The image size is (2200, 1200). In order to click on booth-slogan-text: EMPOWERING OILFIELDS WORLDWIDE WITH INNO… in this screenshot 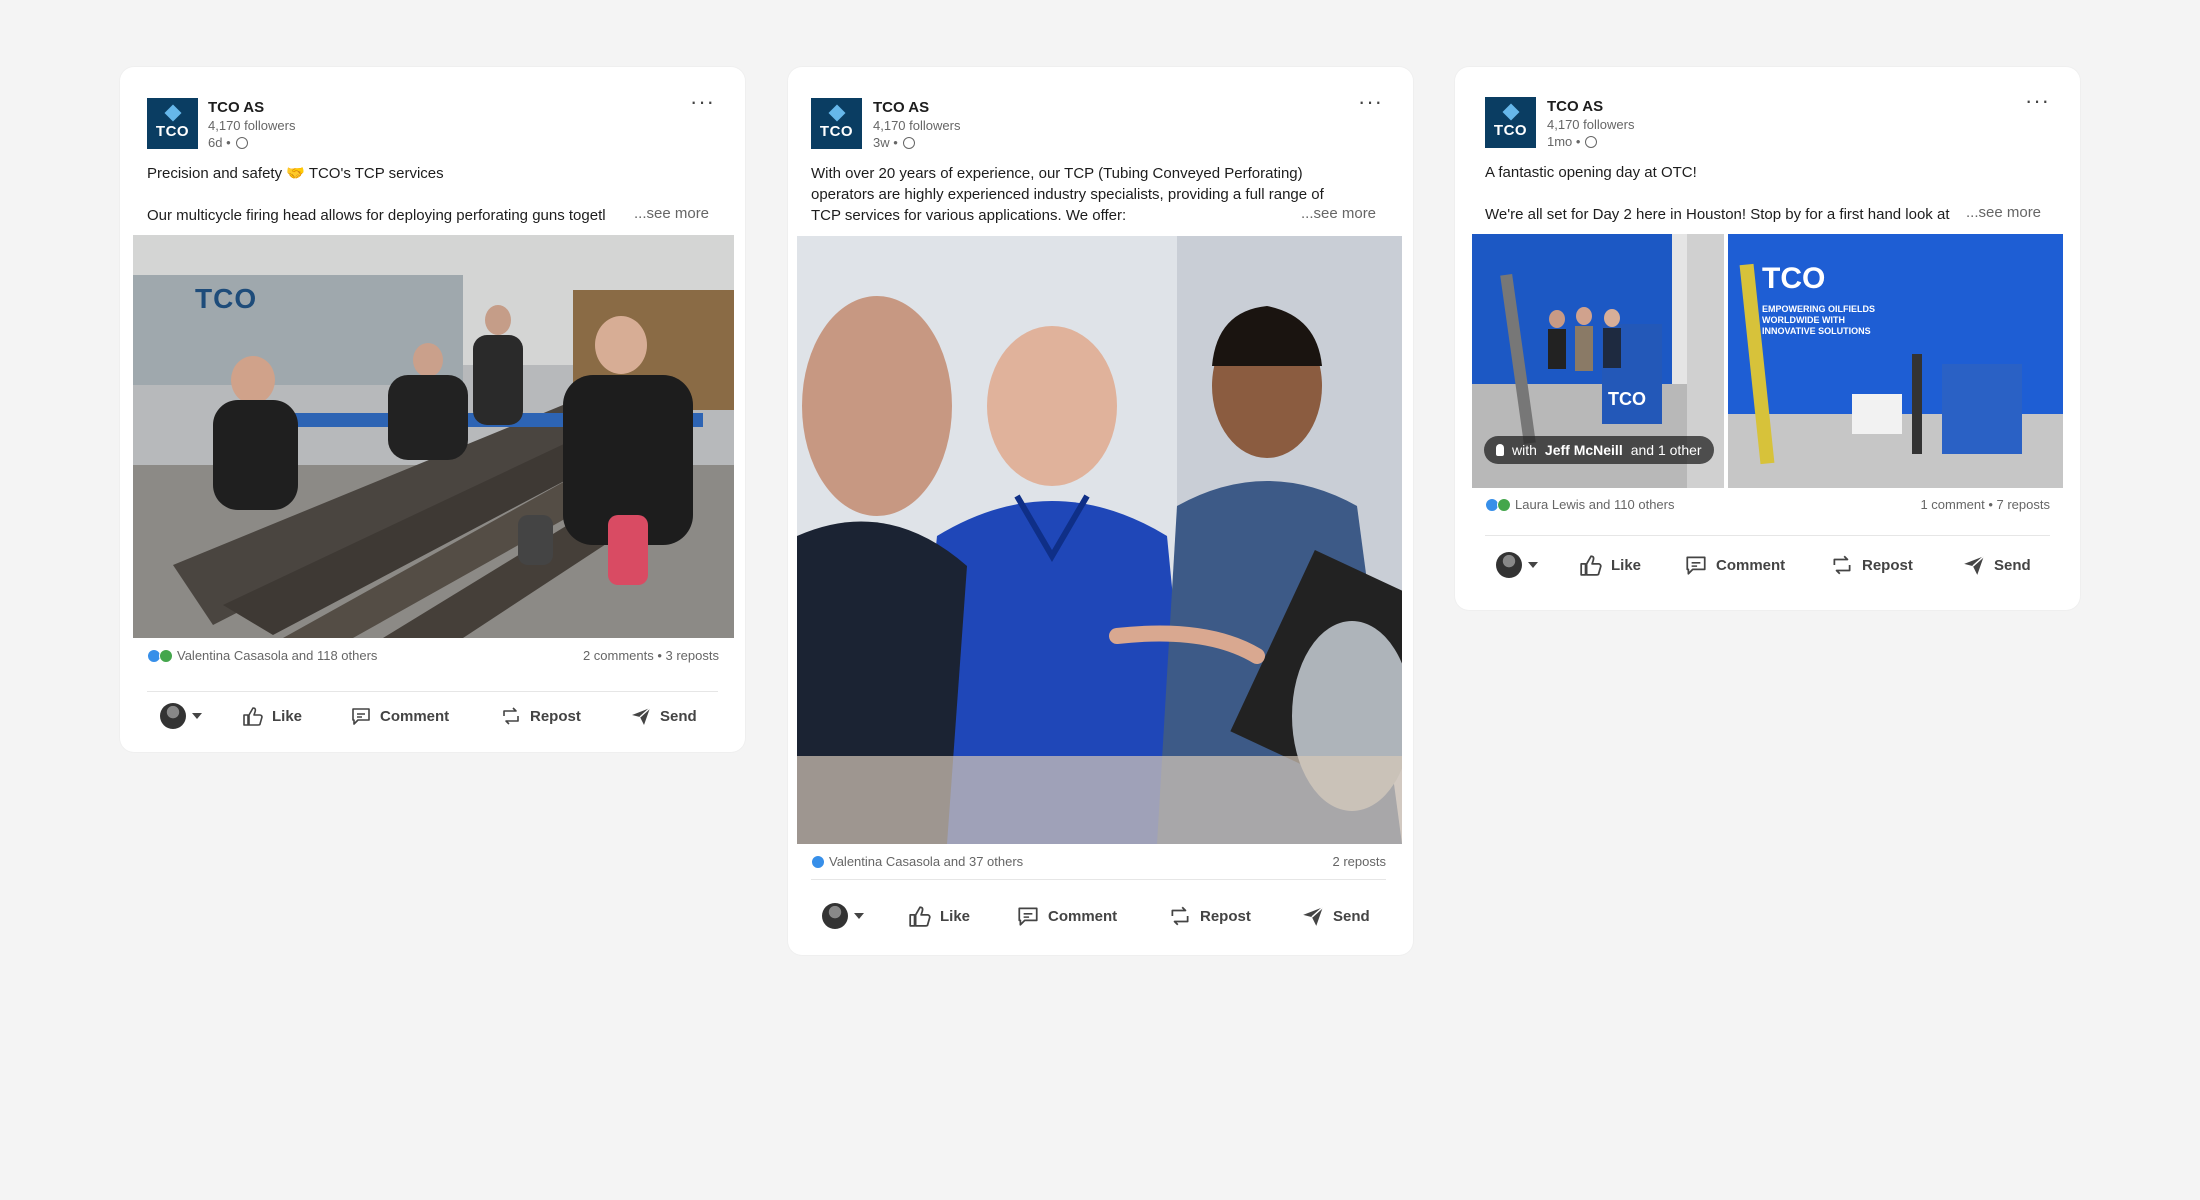, I will do `click(1819, 320)`.